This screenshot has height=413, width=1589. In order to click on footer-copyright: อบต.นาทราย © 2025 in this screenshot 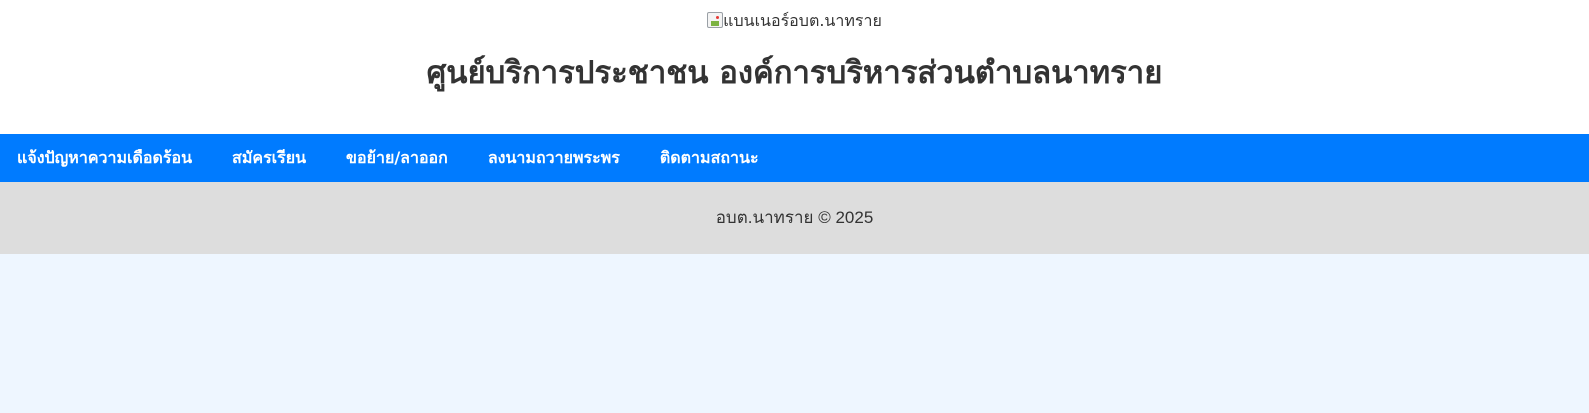, I will do `click(794, 217)`.